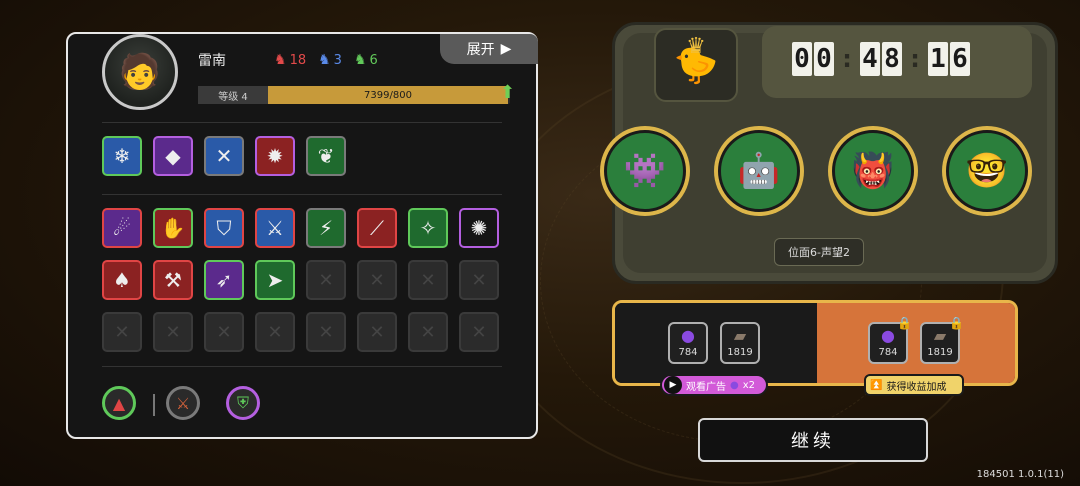 This screenshot has height=486, width=1080. Describe the element at coordinates (696, 46) in the screenshot. I see `crown-icon: ♛` at that location.